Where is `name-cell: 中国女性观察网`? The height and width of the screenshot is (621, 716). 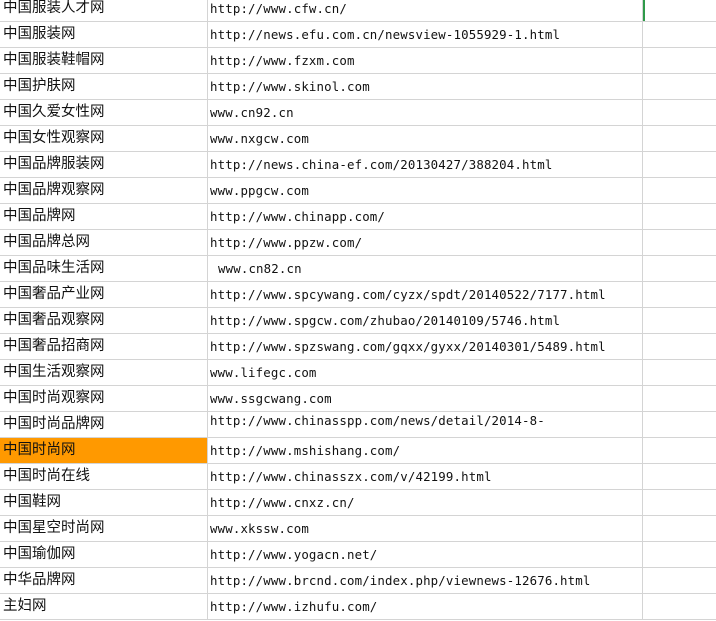
name-cell: 中国女性观察网 is located at coordinates (104, 138).